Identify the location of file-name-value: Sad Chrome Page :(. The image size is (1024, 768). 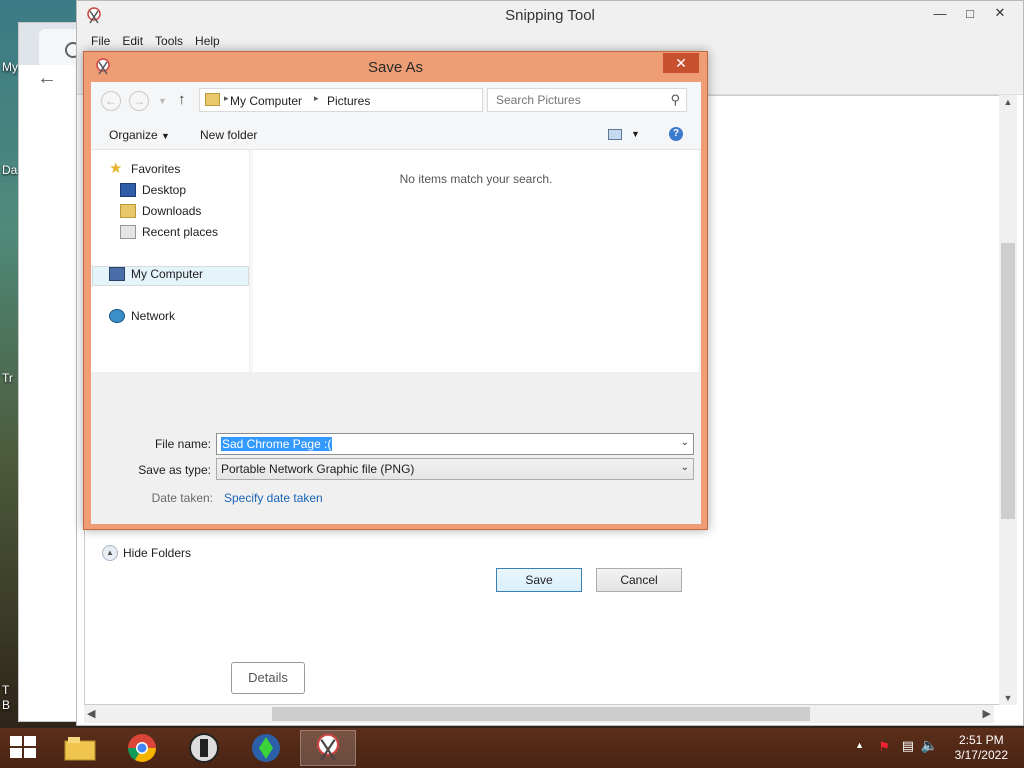
(277, 444).